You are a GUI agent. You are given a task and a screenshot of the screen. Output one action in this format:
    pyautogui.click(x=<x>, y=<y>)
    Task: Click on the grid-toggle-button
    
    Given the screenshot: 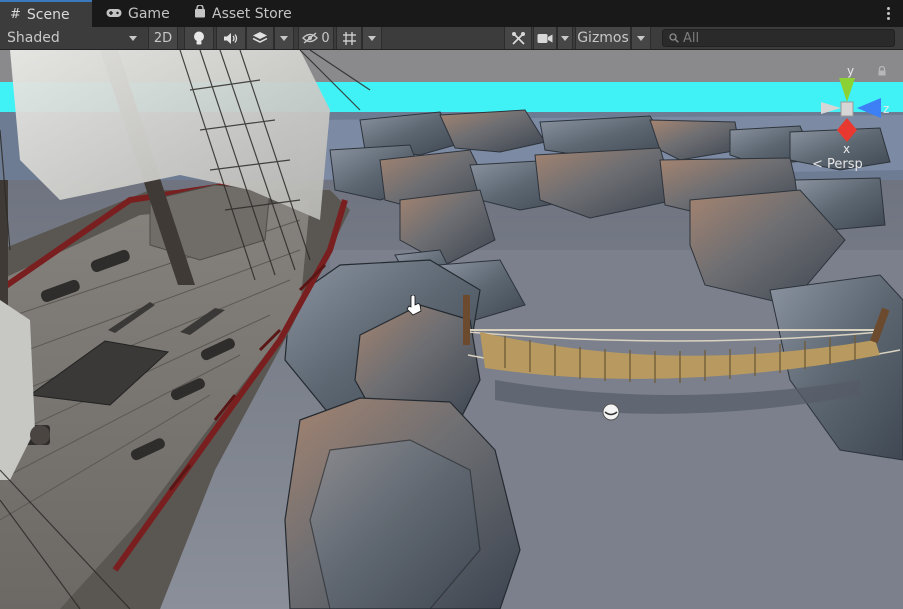 What is the action you would take?
    pyautogui.click(x=349, y=38)
    